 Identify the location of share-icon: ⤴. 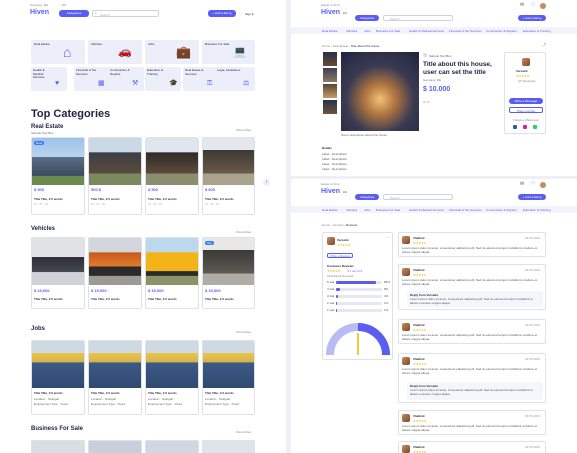
(544, 45).